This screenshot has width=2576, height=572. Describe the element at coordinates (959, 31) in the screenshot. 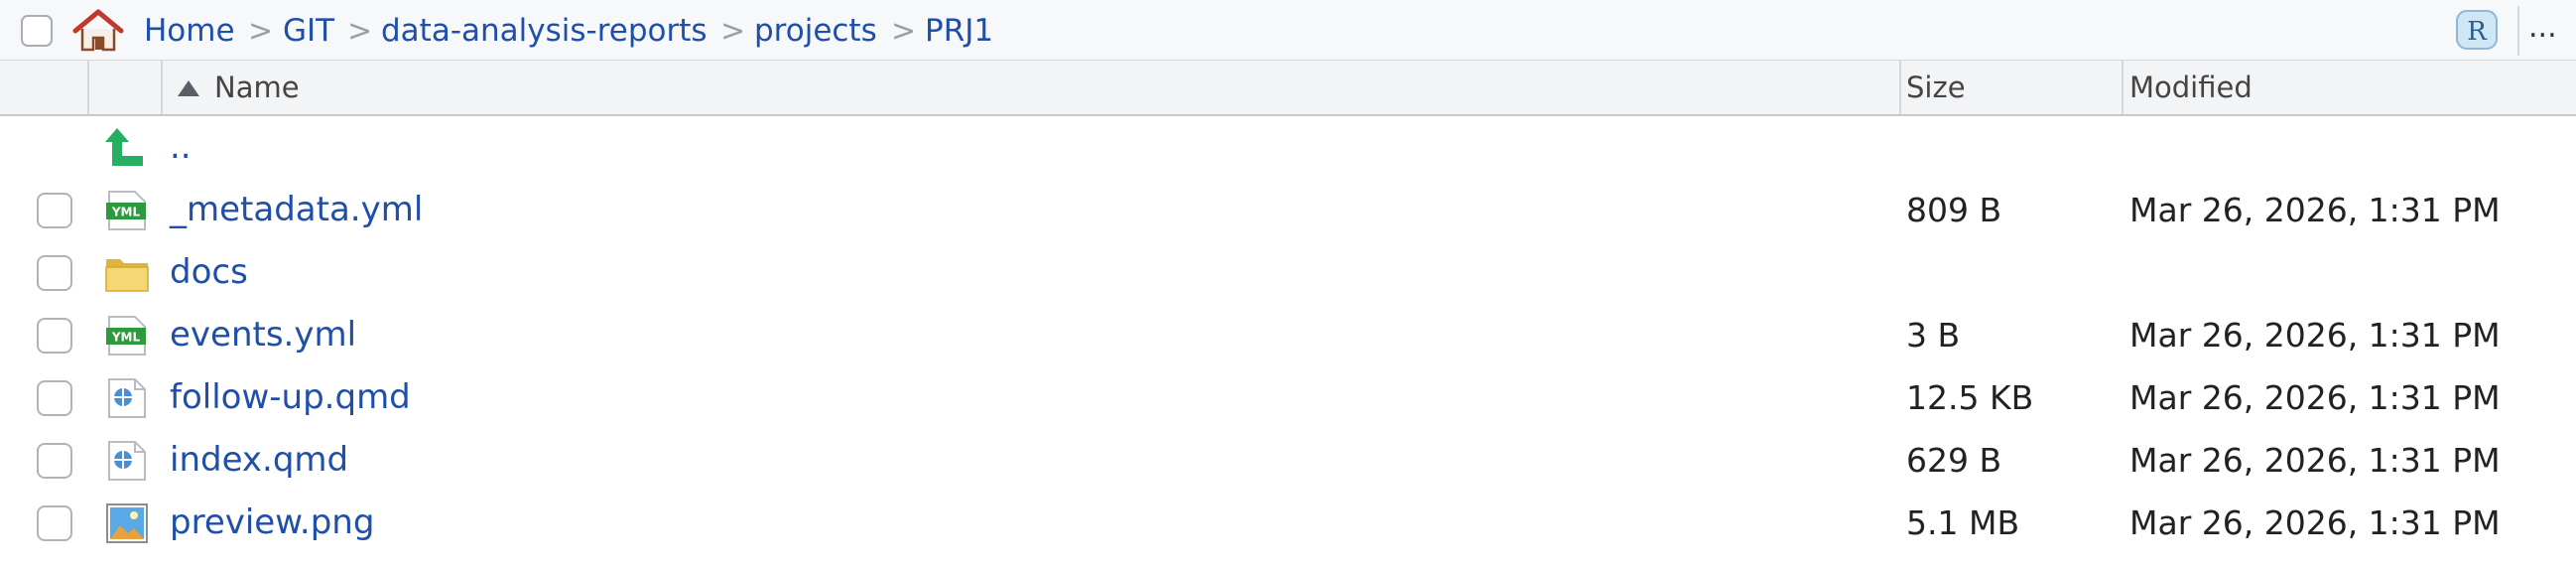

I see `breadcrumb-prj1: PRJ1` at that location.